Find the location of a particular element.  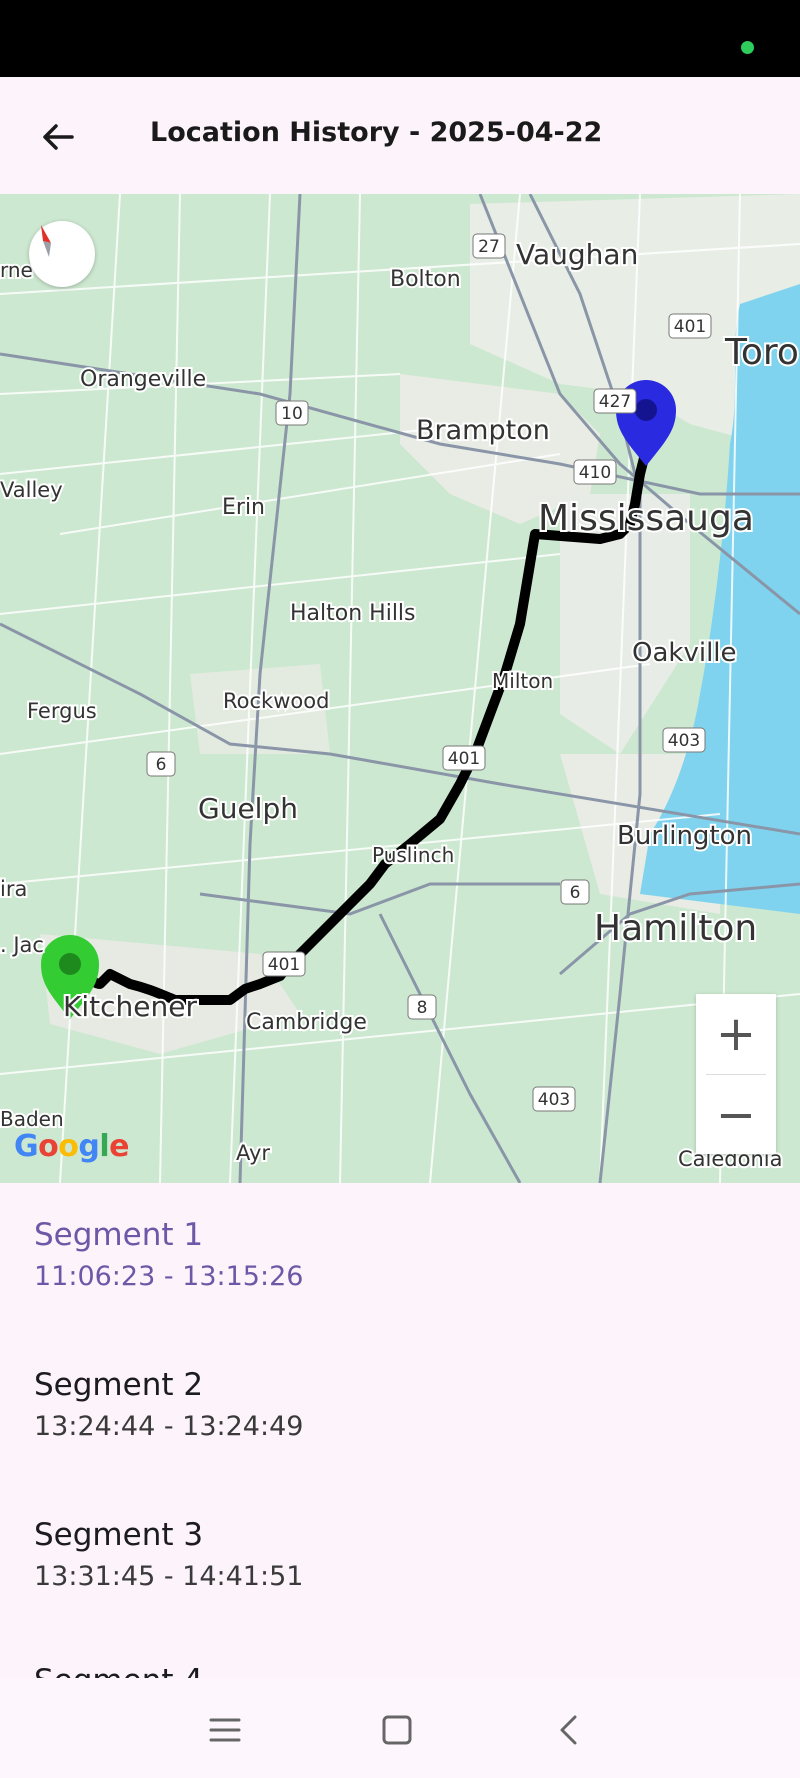

shield-401-mid: 401 is located at coordinates (464, 759).